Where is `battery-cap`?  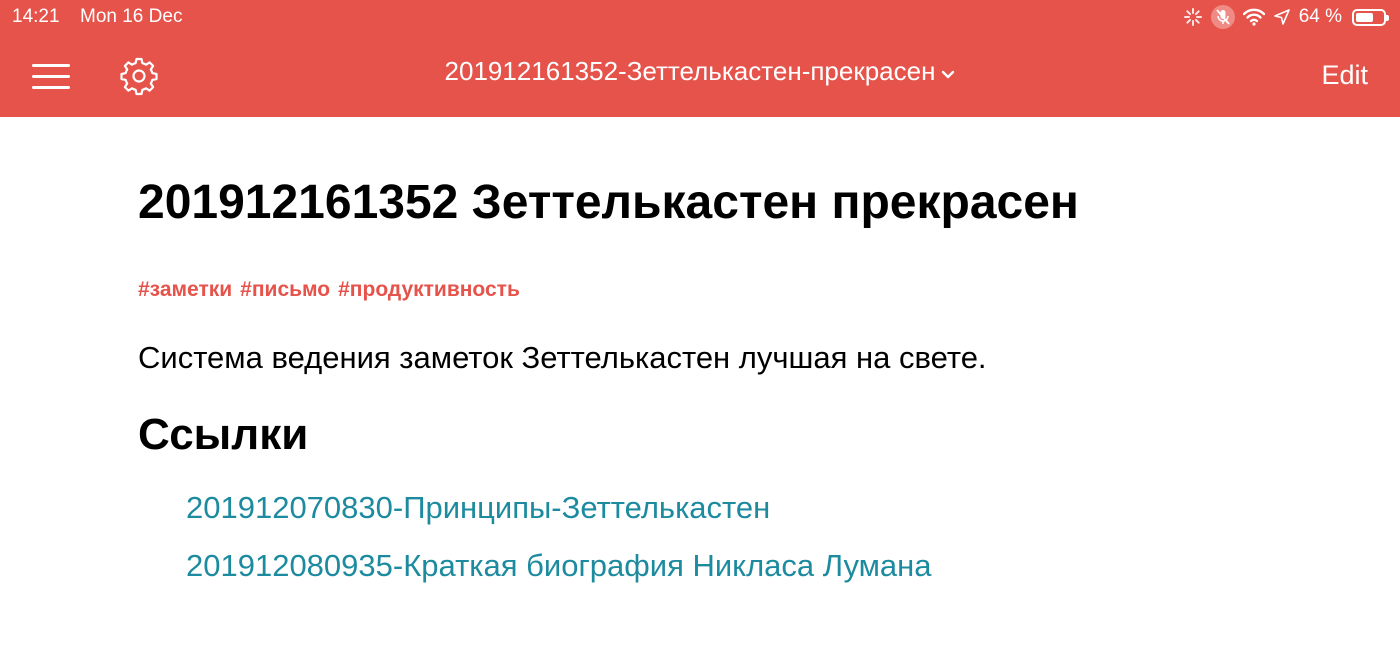
battery-cap is located at coordinates (1387, 17).